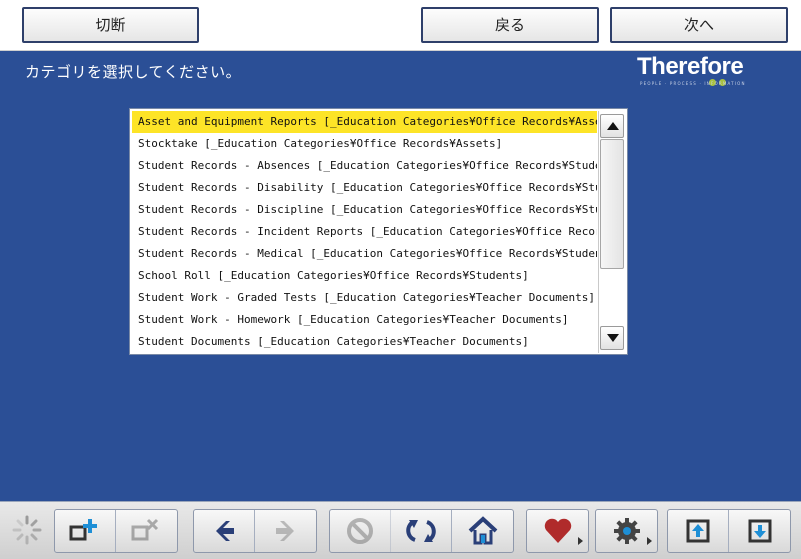 The width and height of the screenshot is (801, 559). I want to click on upload-icon, so click(698, 531).